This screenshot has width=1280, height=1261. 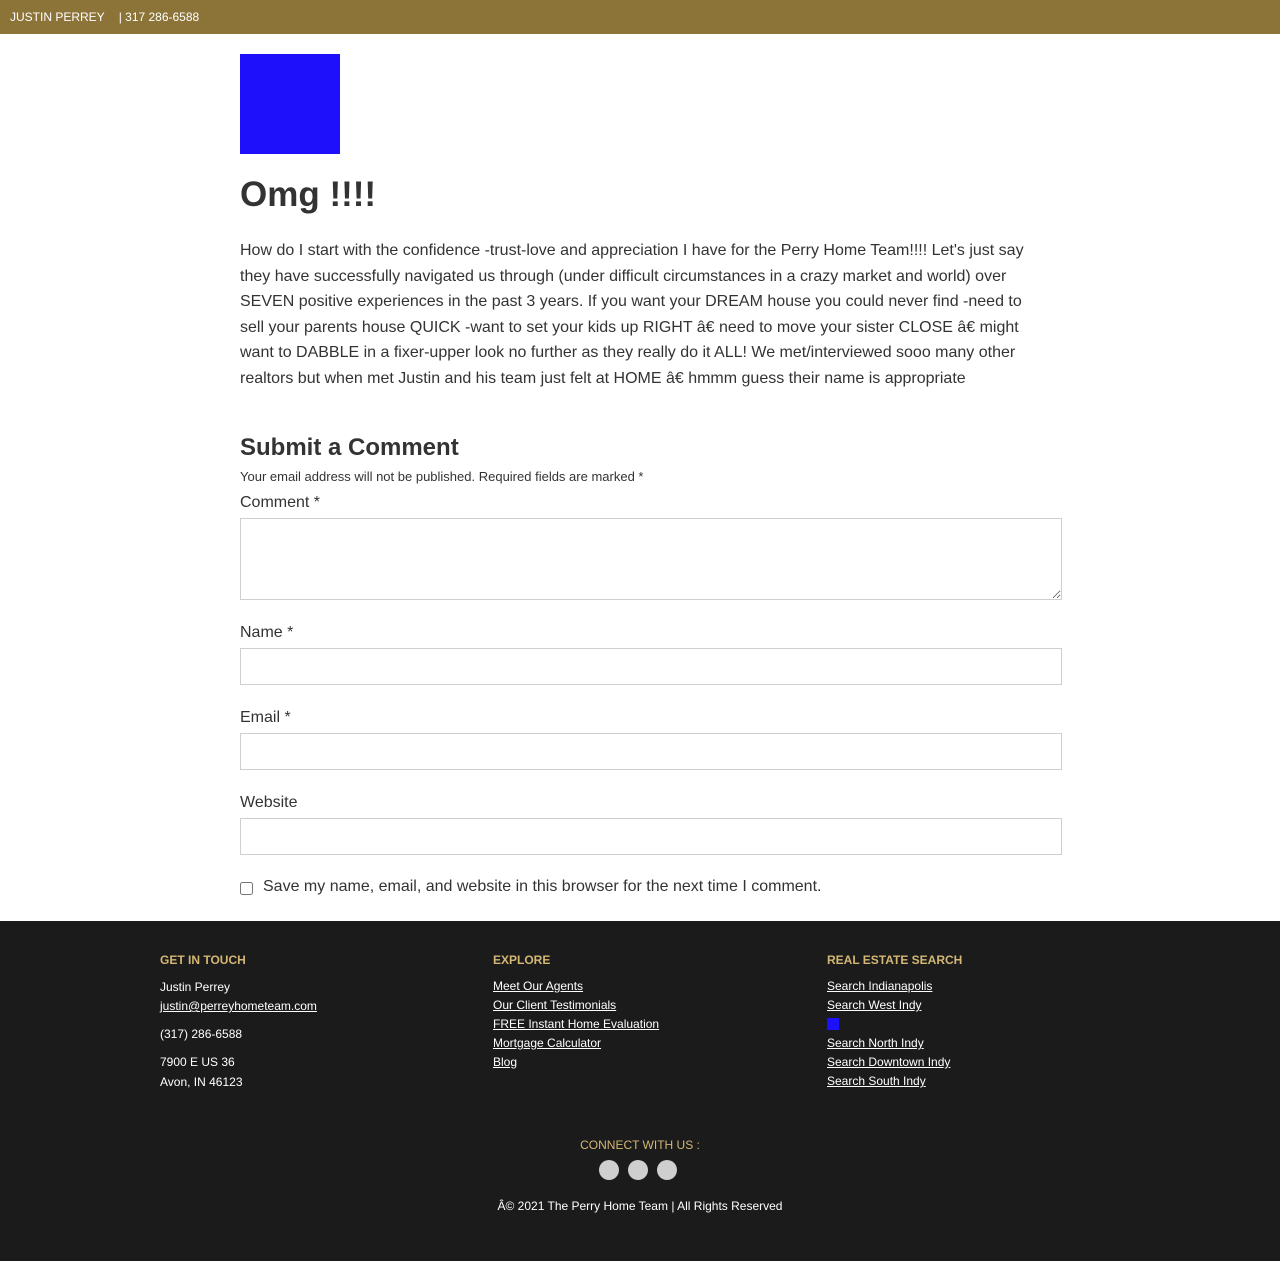 I want to click on real-estate-search-heading: REAL ESTATE SEARCH, so click(x=895, y=960).